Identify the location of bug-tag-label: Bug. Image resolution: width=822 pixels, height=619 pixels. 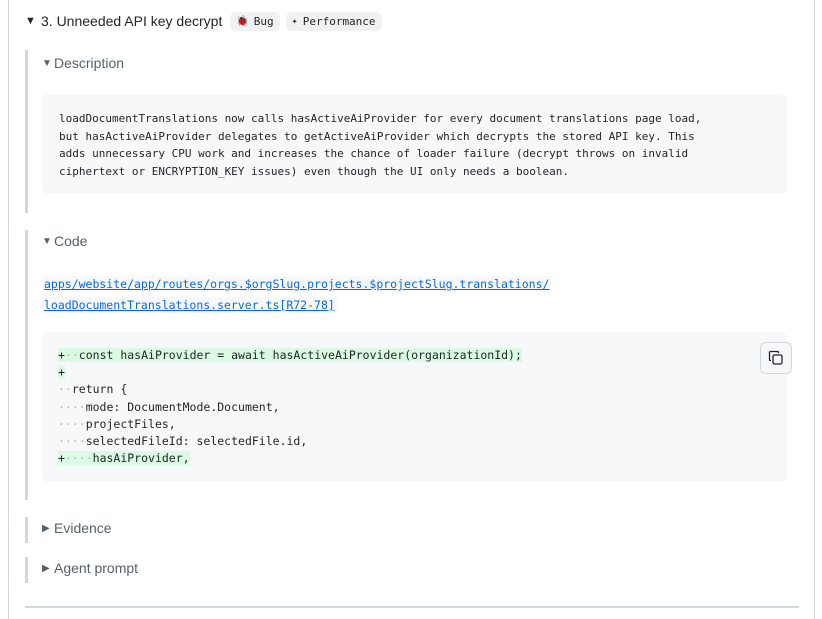
(263, 21).